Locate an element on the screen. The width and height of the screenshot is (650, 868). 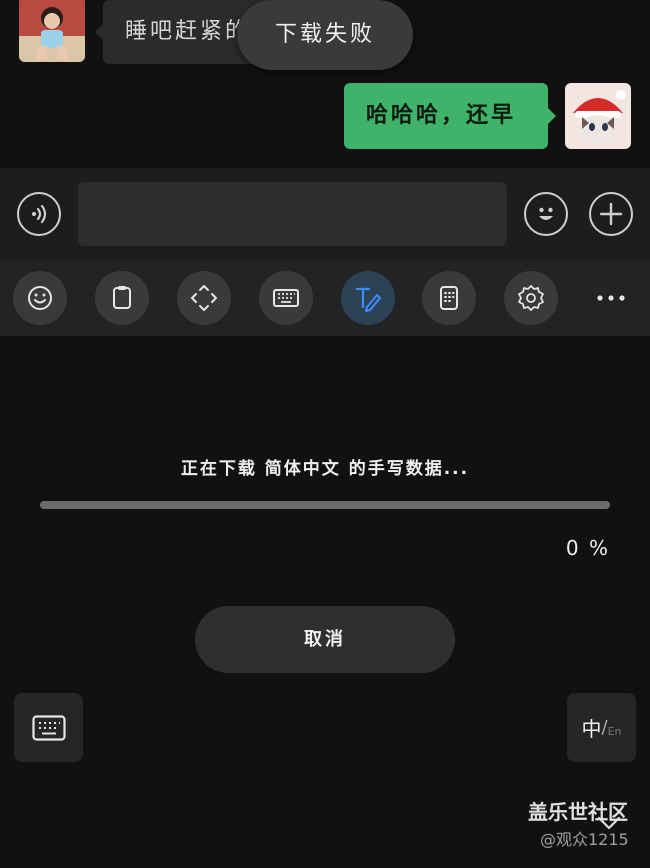
download-progress-bar is located at coordinates (325, 505).